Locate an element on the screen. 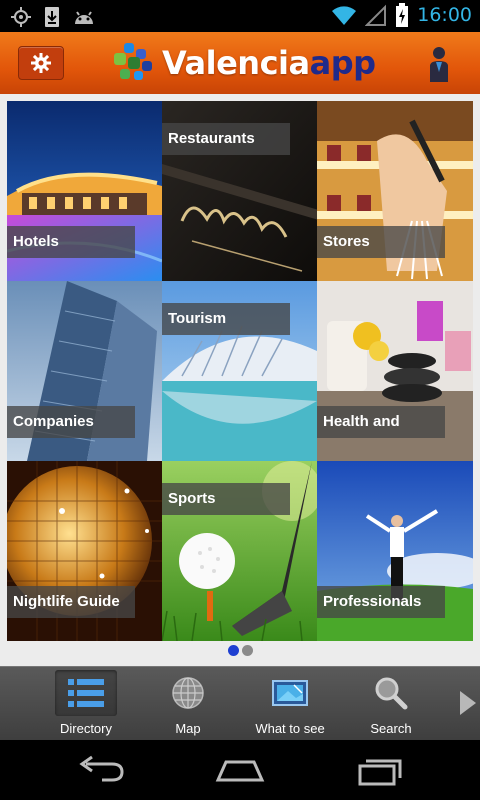 This screenshot has width=480, height=800. nav-next-button is located at coordinates (468, 703).